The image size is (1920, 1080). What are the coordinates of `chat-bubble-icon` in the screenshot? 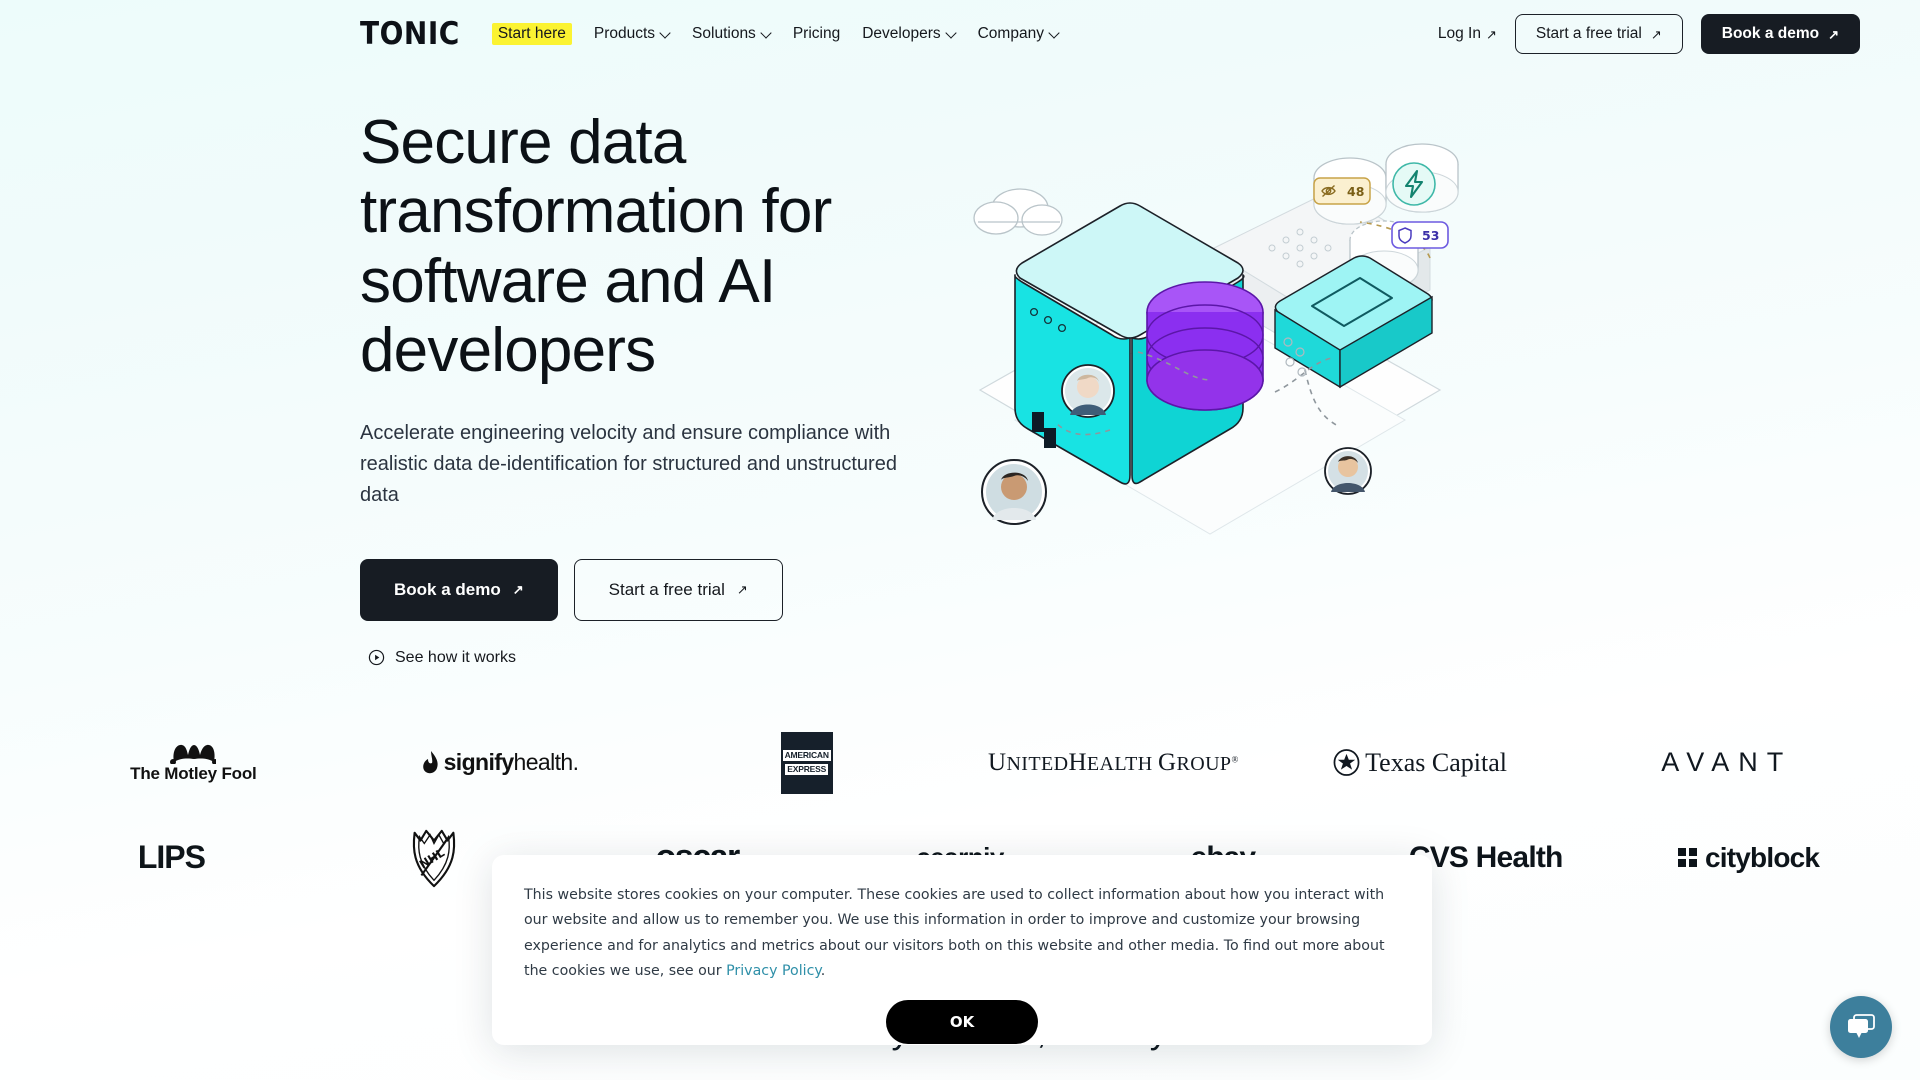 It's located at (1861, 1026).